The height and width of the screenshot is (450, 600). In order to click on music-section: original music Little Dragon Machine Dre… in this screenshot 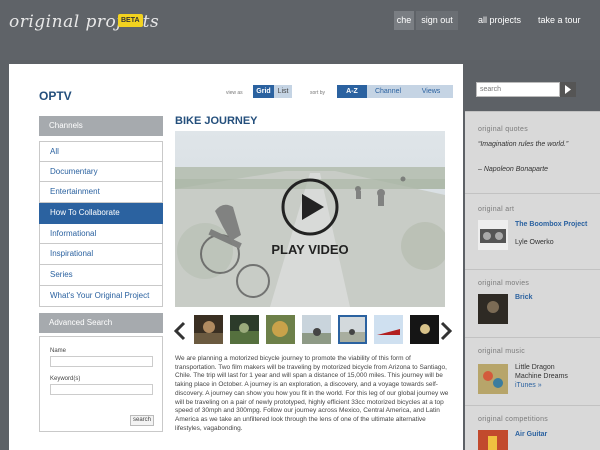, I will do `click(532, 371)`.